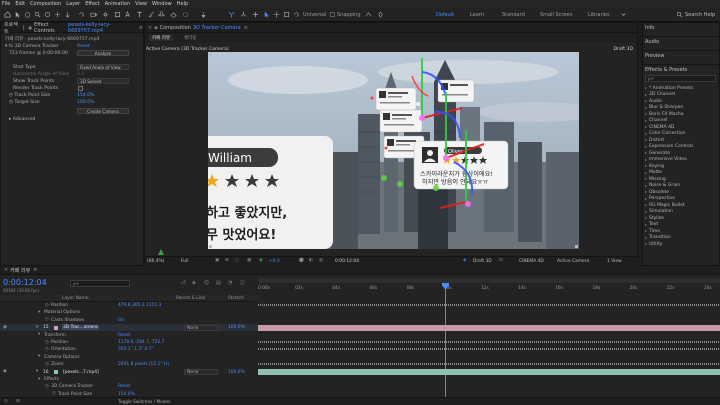 This screenshot has height=405, width=720. I want to click on tab-project: 프로젝트, so click(12, 28).